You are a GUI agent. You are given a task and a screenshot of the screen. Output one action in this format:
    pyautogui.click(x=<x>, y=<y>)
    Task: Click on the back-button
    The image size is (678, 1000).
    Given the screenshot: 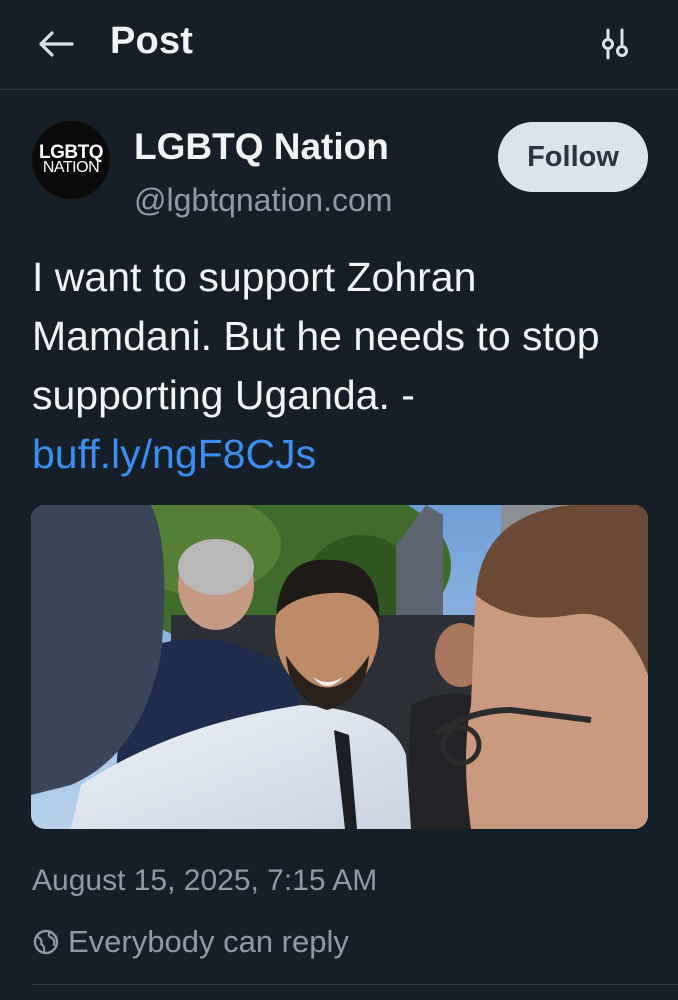 What is the action you would take?
    pyautogui.click(x=56, y=44)
    